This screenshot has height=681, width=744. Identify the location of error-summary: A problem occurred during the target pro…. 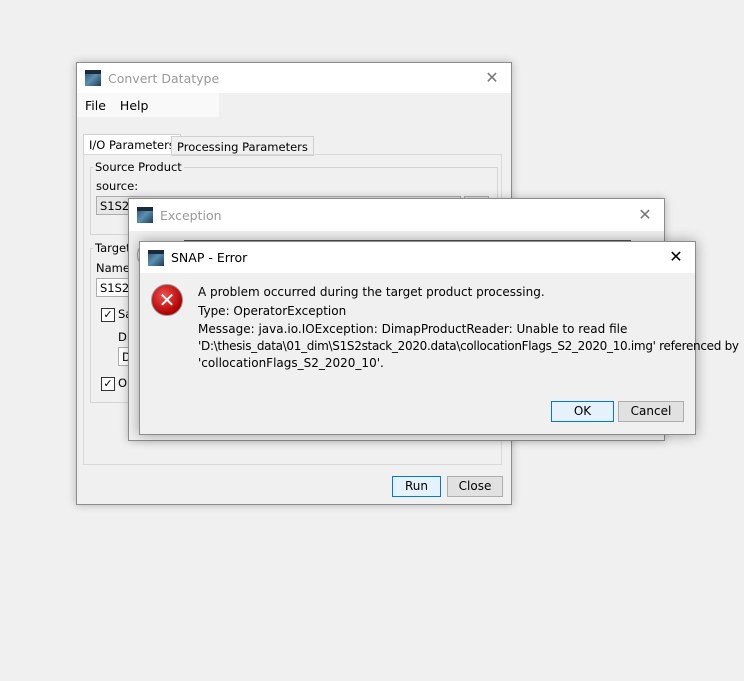
(371, 292).